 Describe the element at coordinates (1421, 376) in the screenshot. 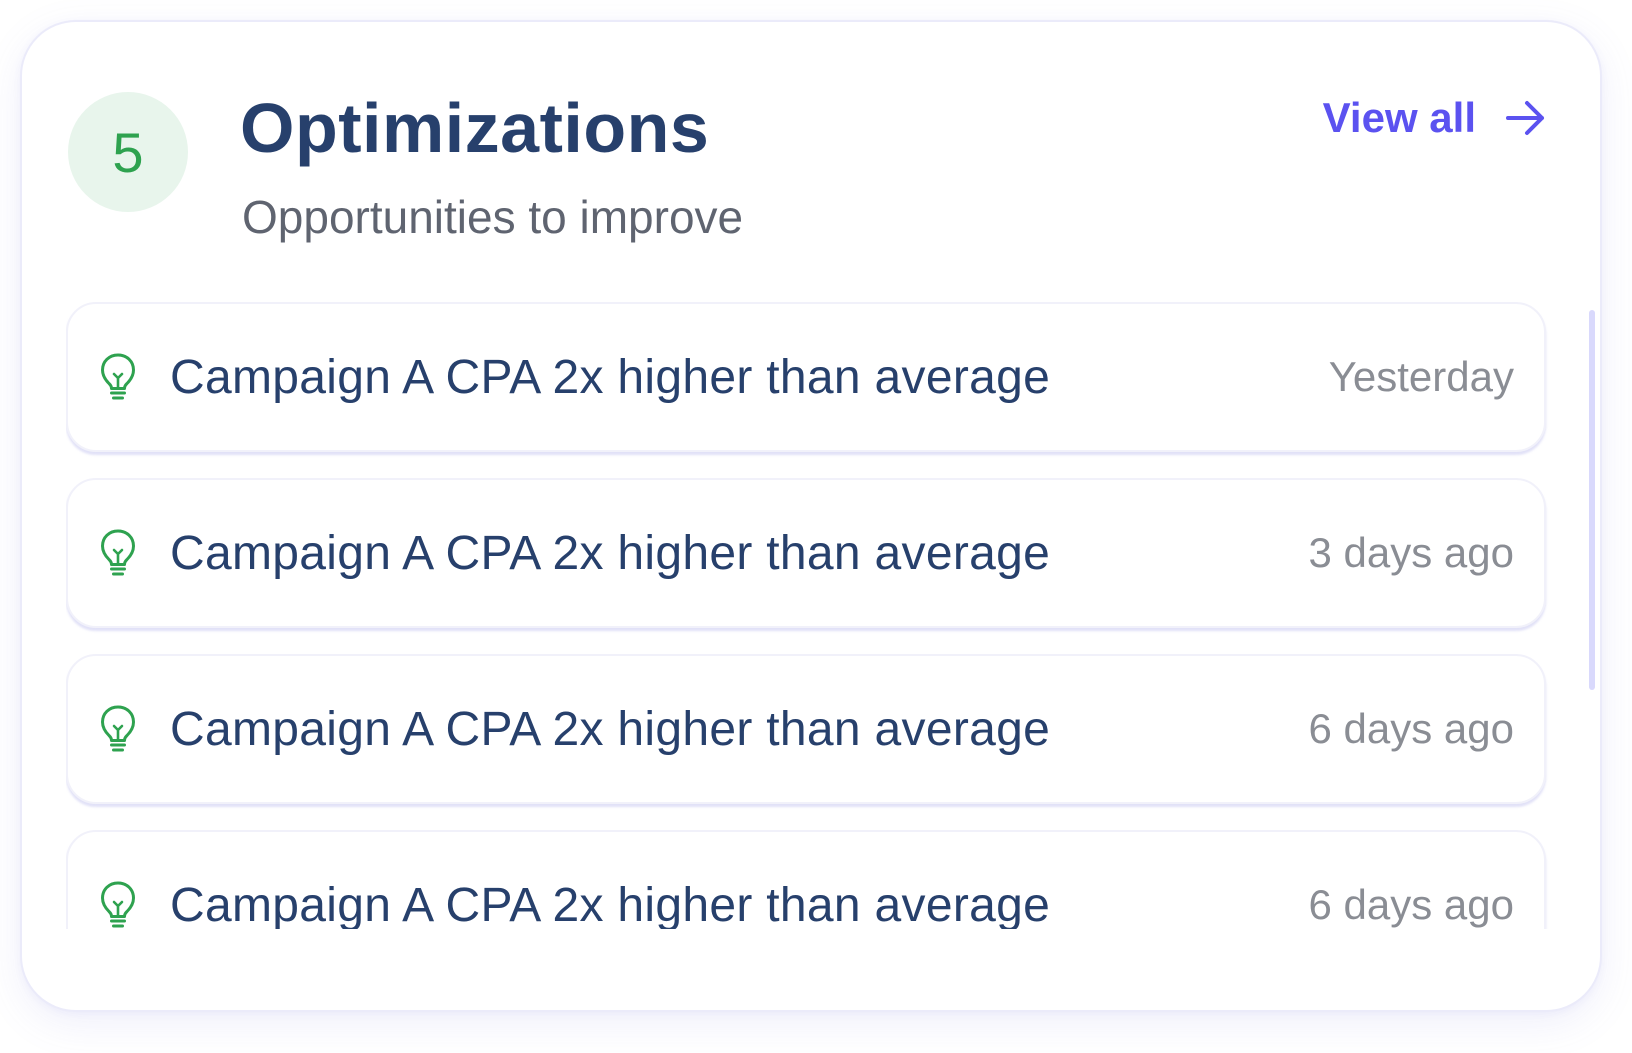

I see `item-time: Yesterday` at that location.